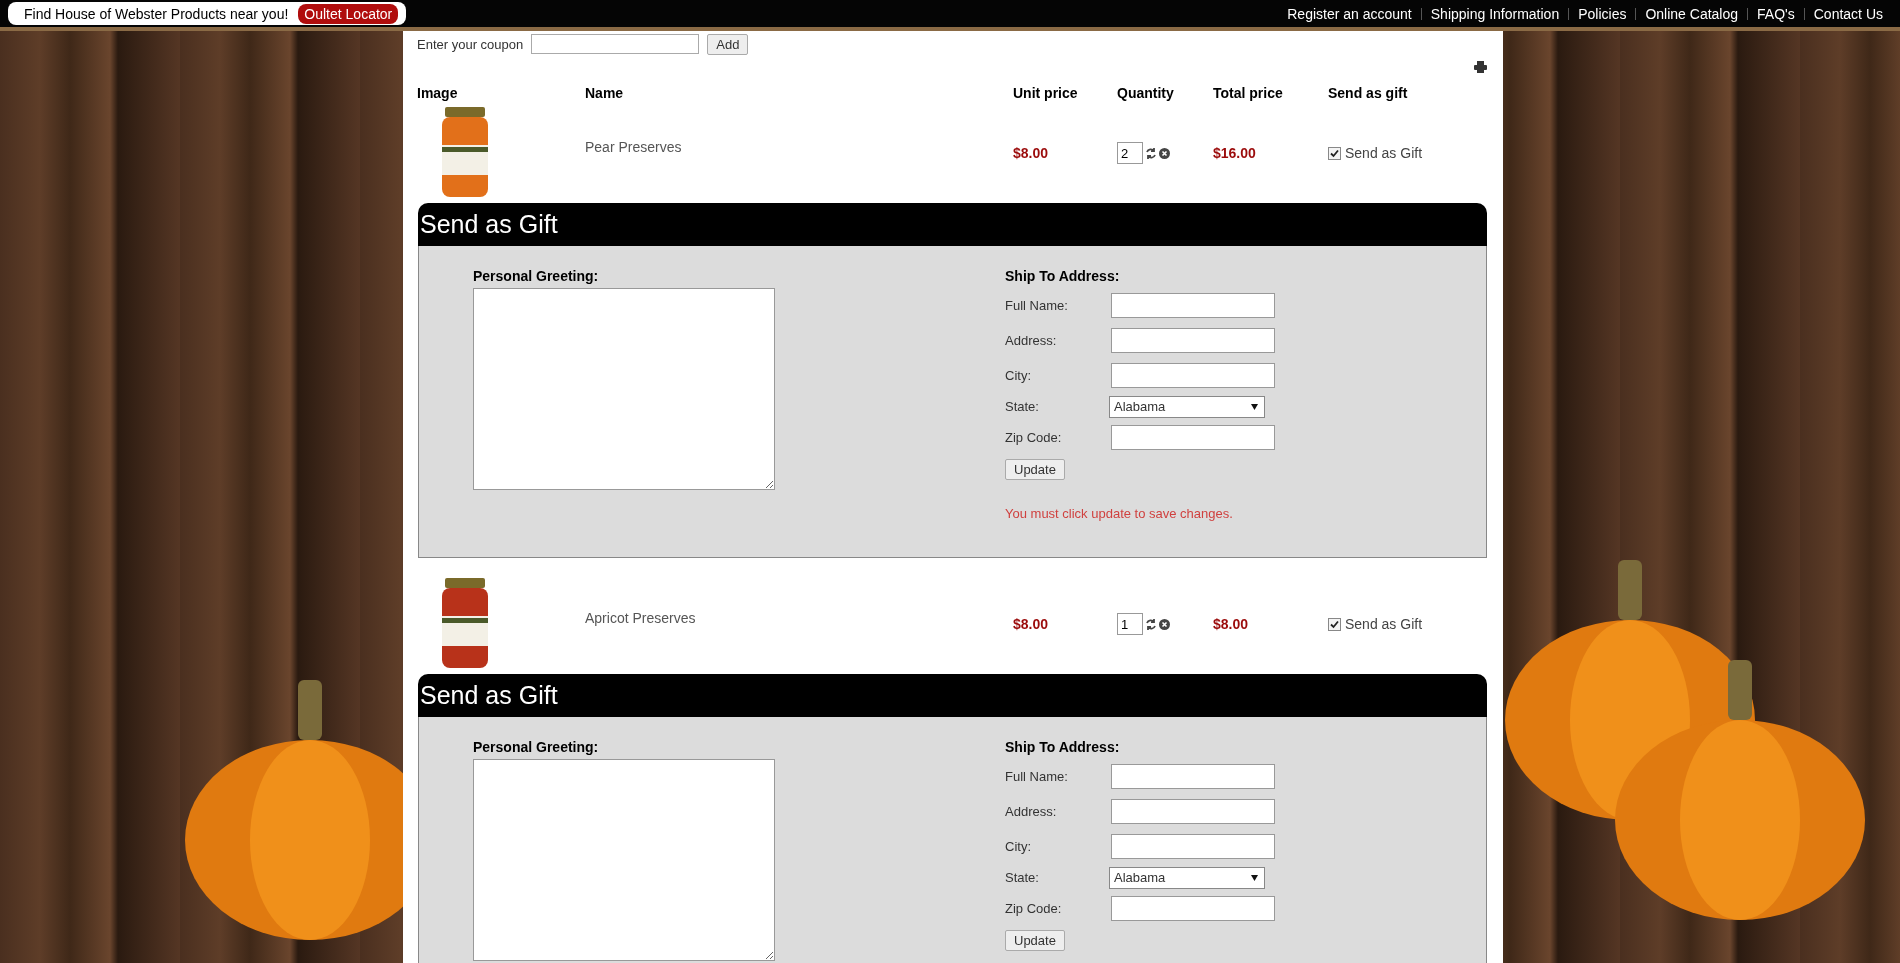 The height and width of the screenshot is (963, 1900). What do you see at coordinates (799, 147) in the screenshot?
I see `product-name: Pear Preserves` at bounding box center [799, 147].